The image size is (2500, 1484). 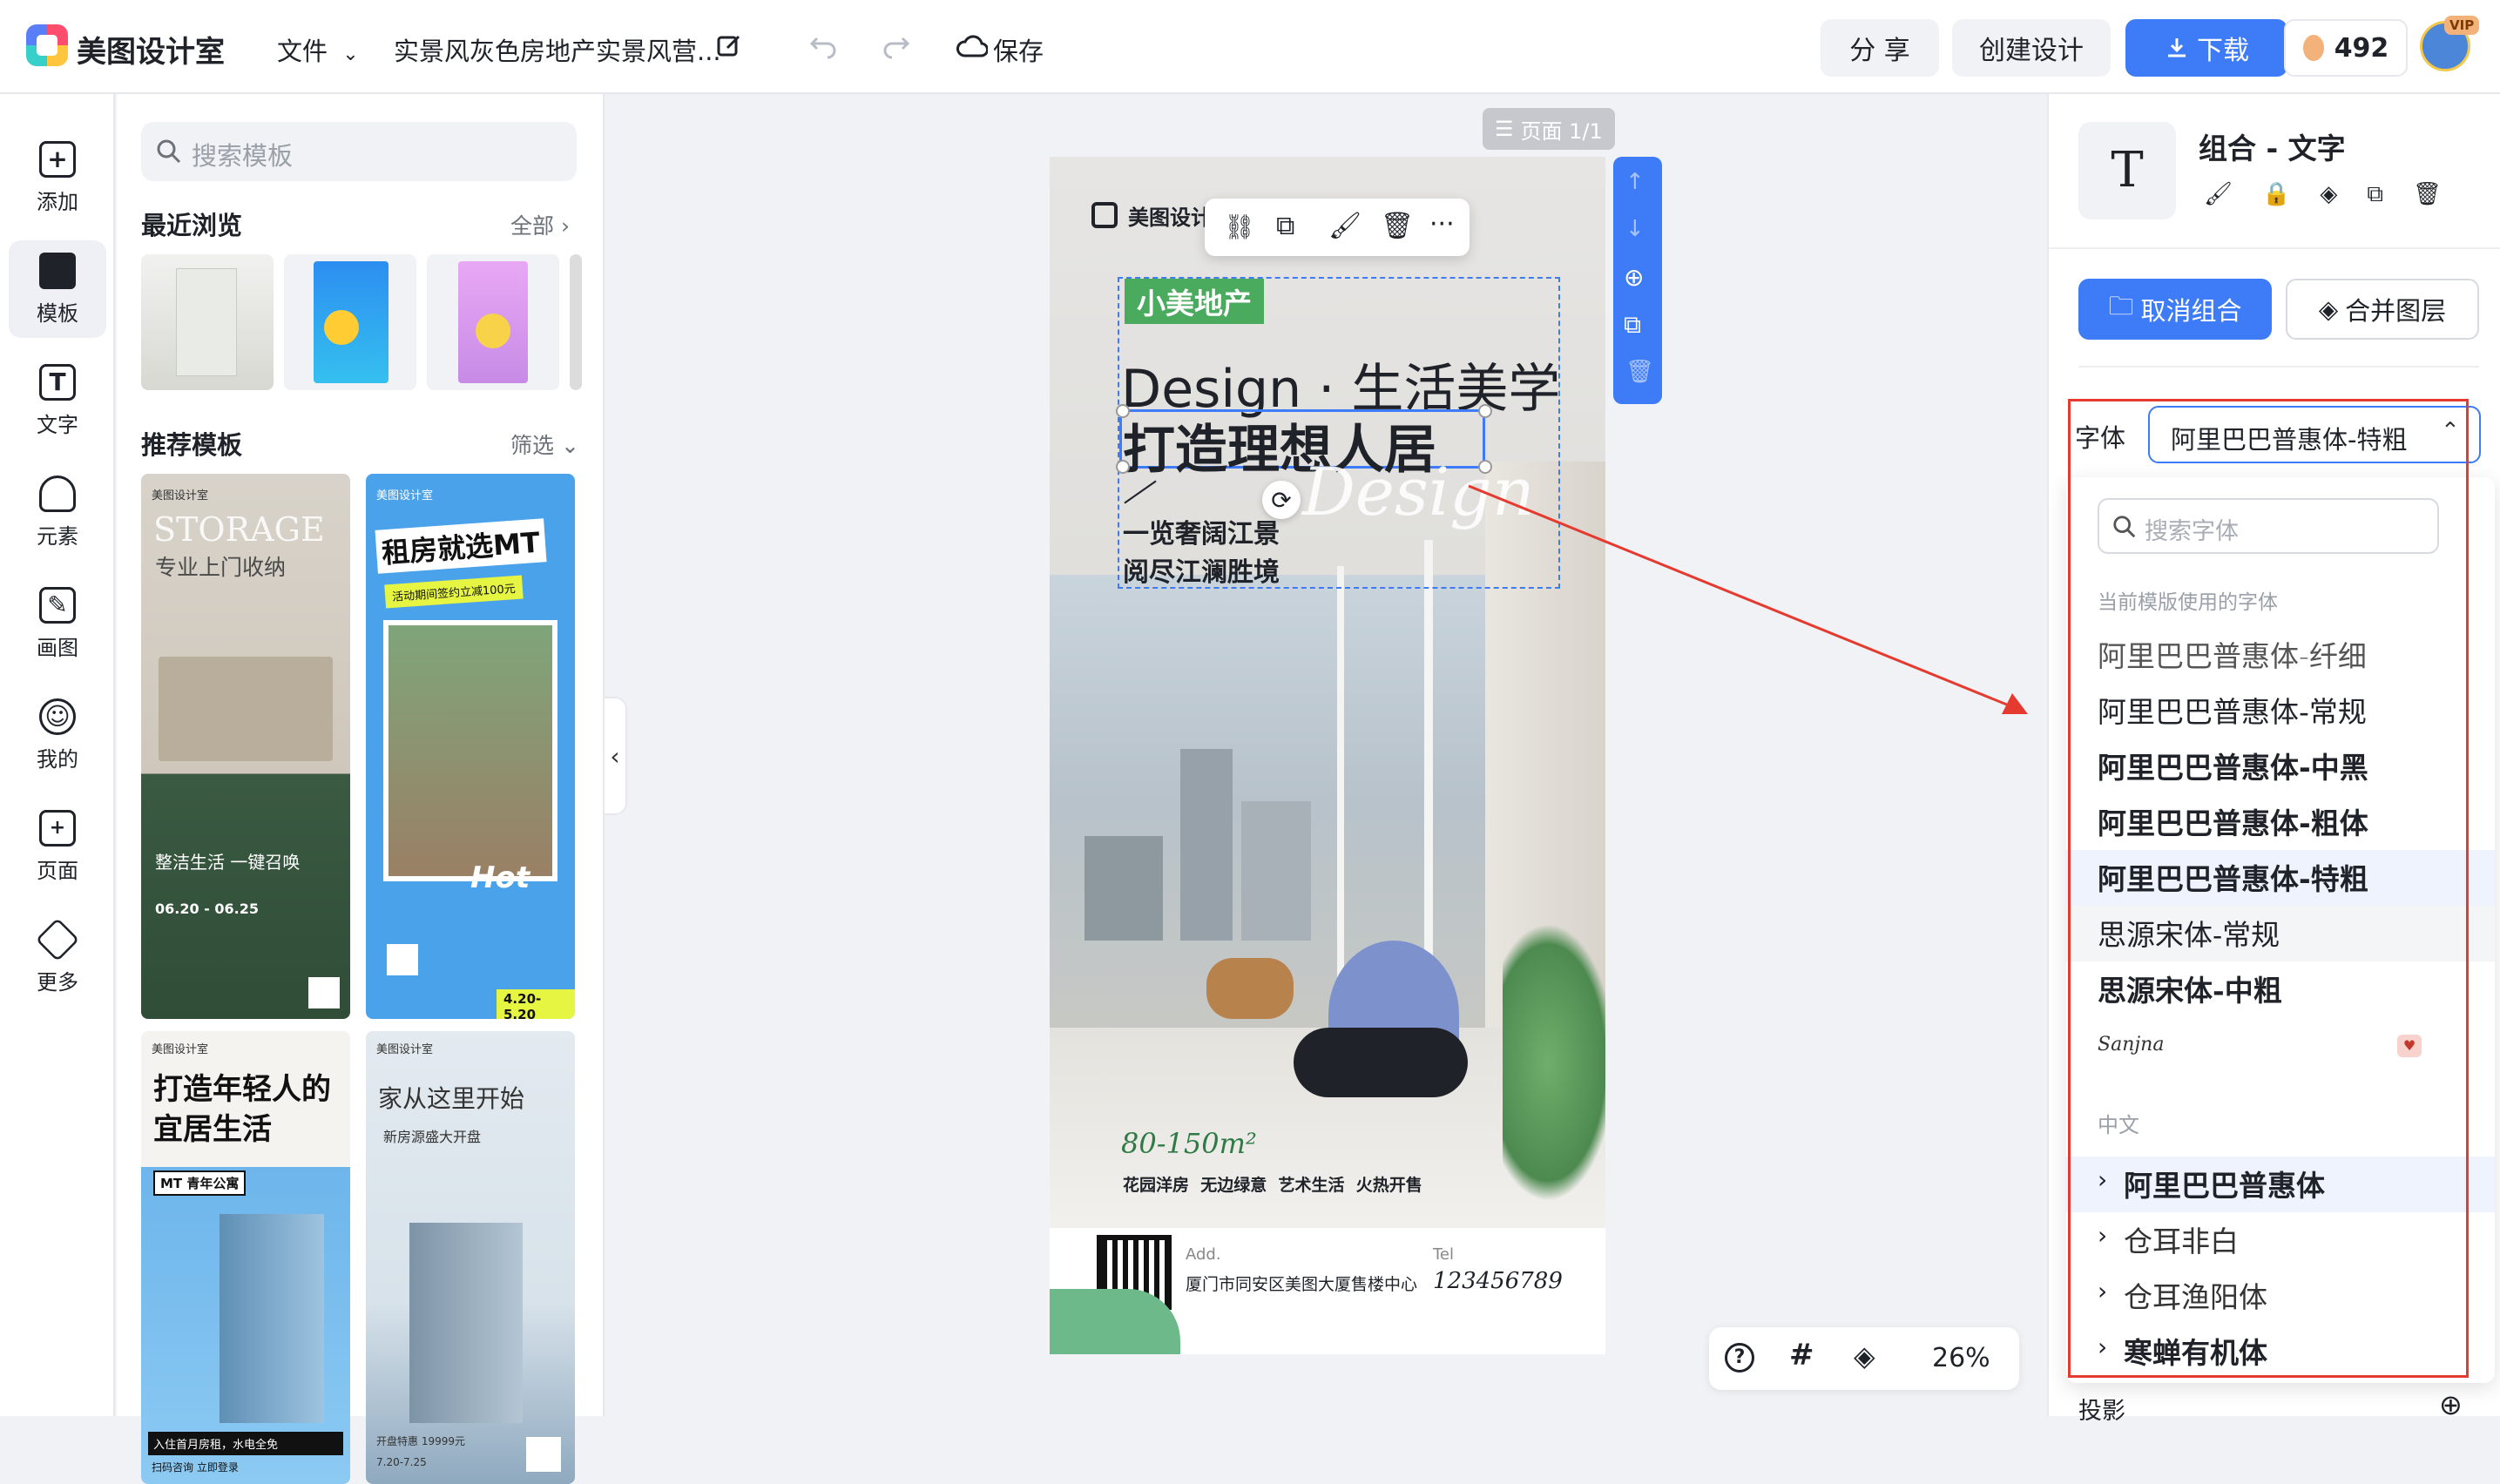 I want to click on rail-add: + 添加, so click(x=57, y=177).